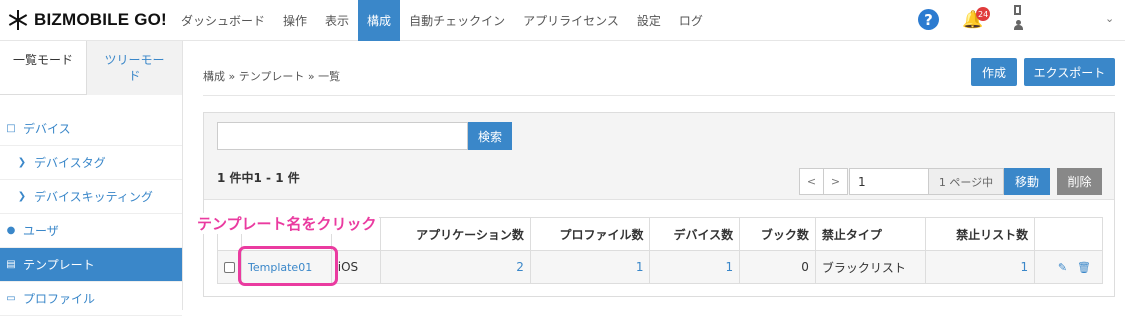  What do you see at coordinates (1062, 267) in the screenshot?
I see `edit-icon: ✎` at bounding box center [1062, 267].